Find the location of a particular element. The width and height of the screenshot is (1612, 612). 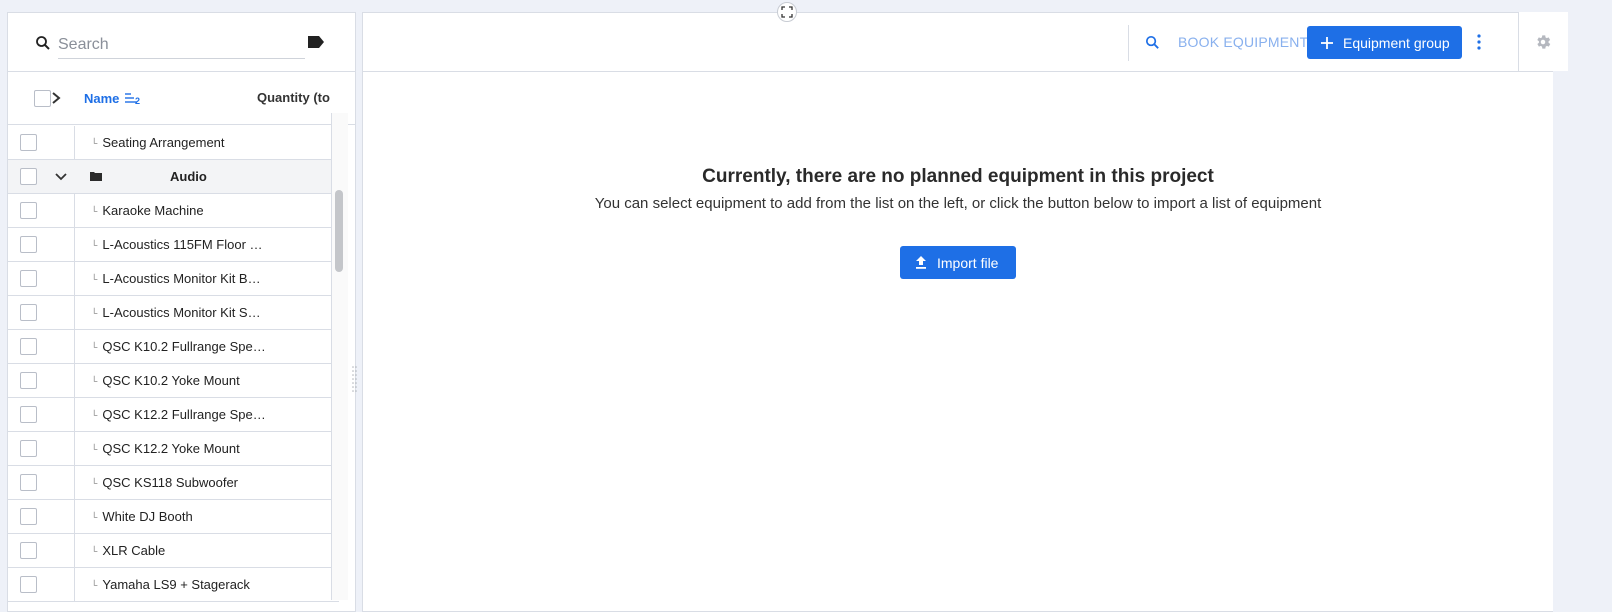

add-equipment-group-button: Equipment group is located at coordinates (1384, 42).